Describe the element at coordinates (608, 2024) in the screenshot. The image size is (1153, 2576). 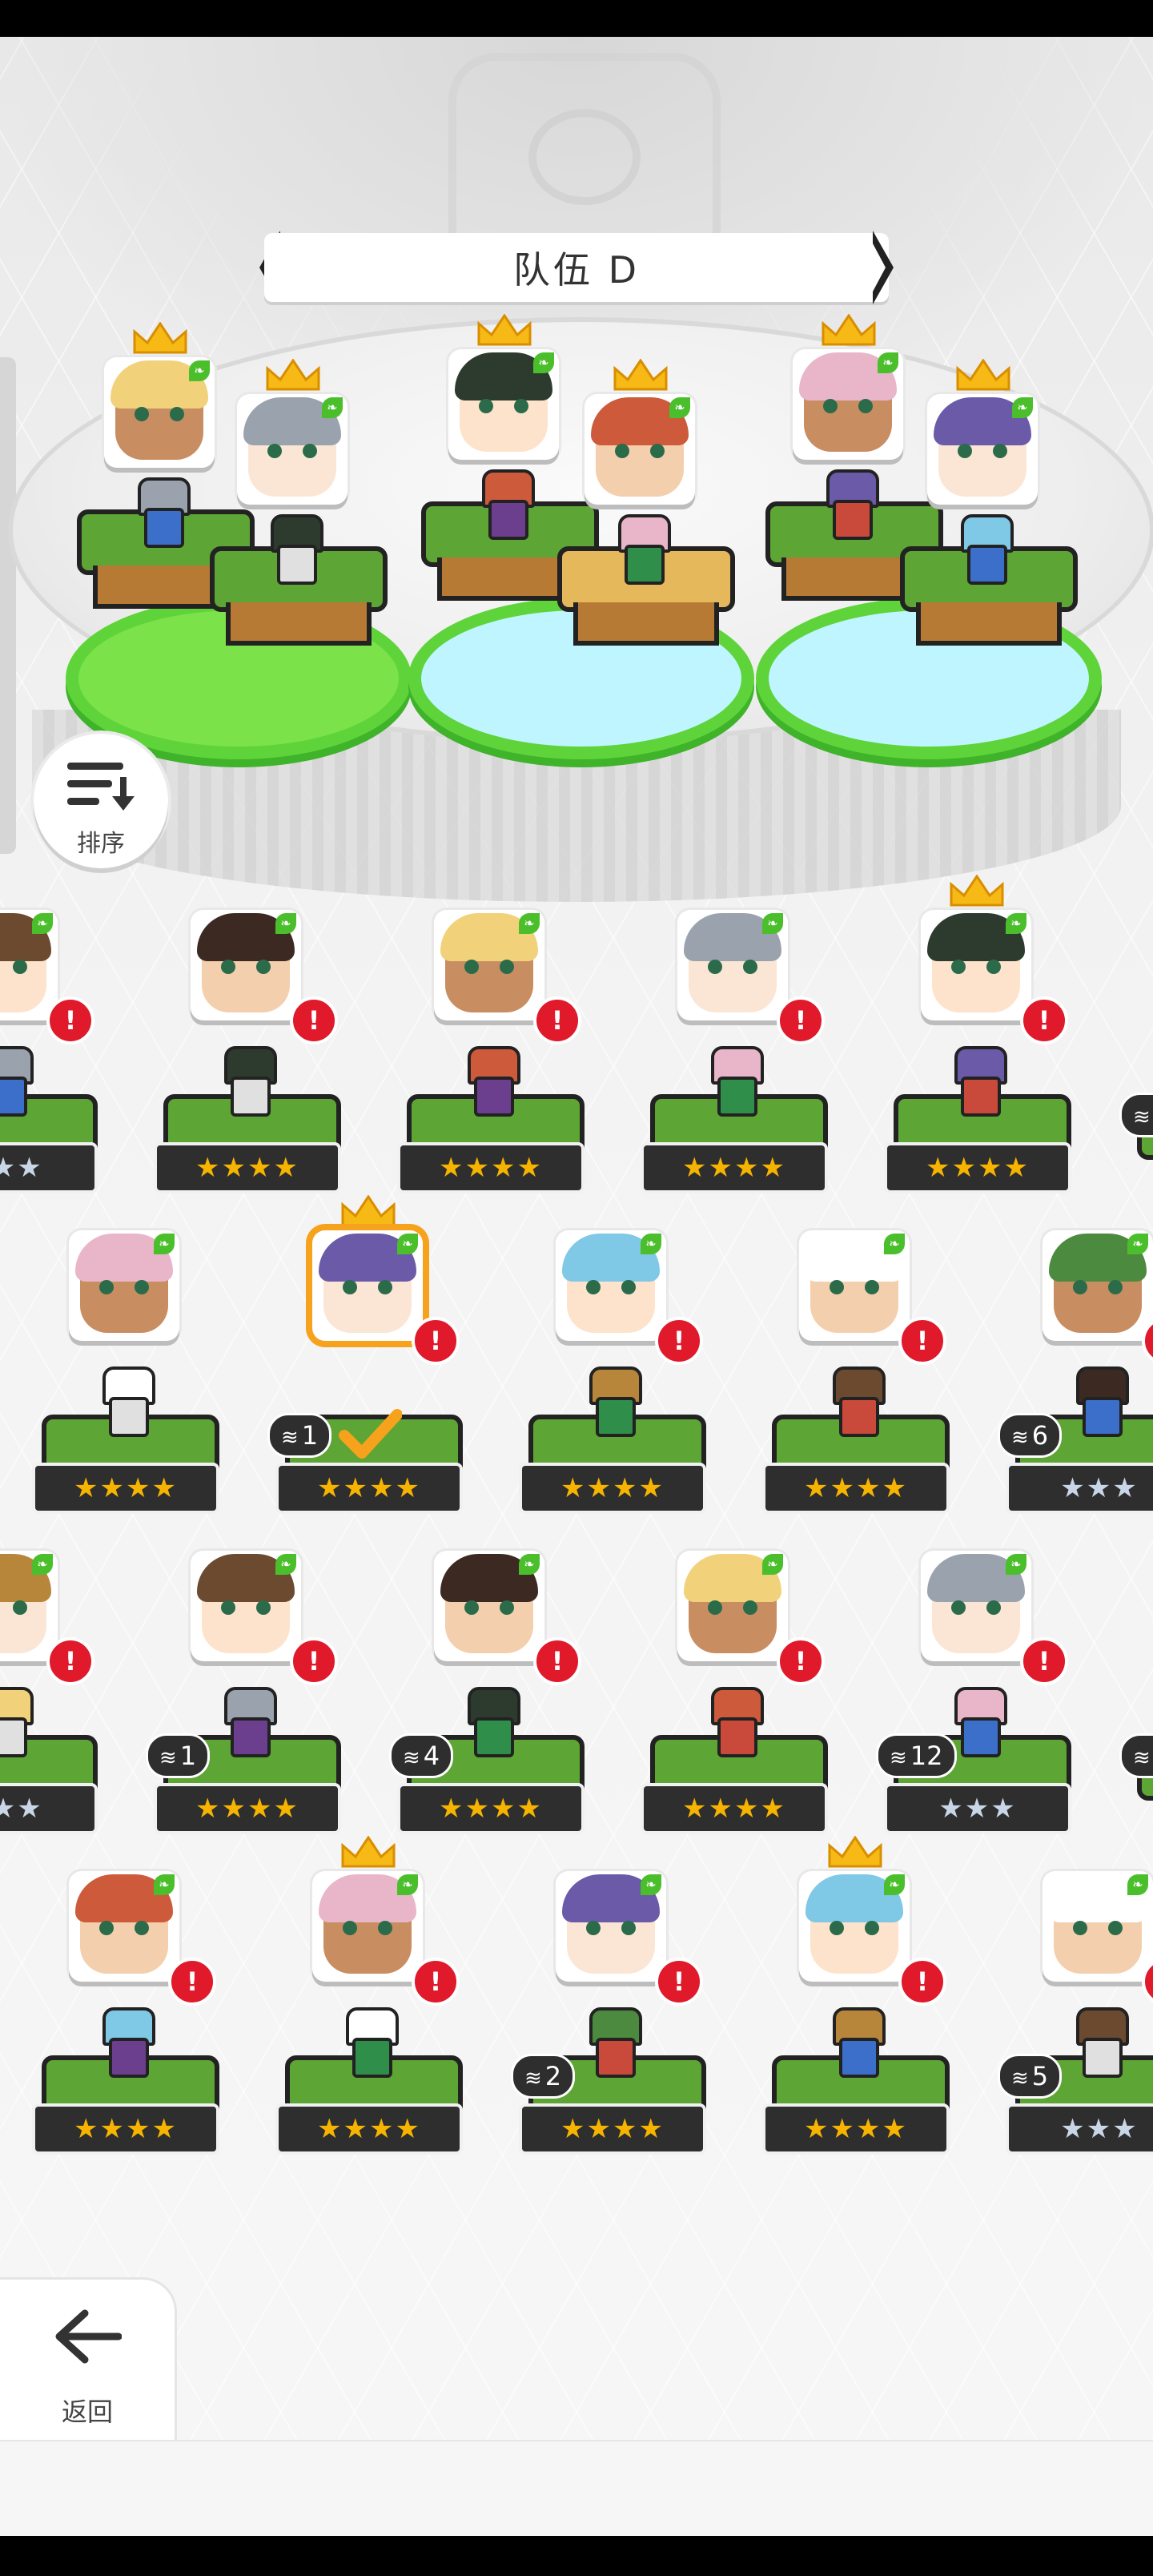
I see `roster-character: ❧! ★★★★ ≋ 2` at that location.